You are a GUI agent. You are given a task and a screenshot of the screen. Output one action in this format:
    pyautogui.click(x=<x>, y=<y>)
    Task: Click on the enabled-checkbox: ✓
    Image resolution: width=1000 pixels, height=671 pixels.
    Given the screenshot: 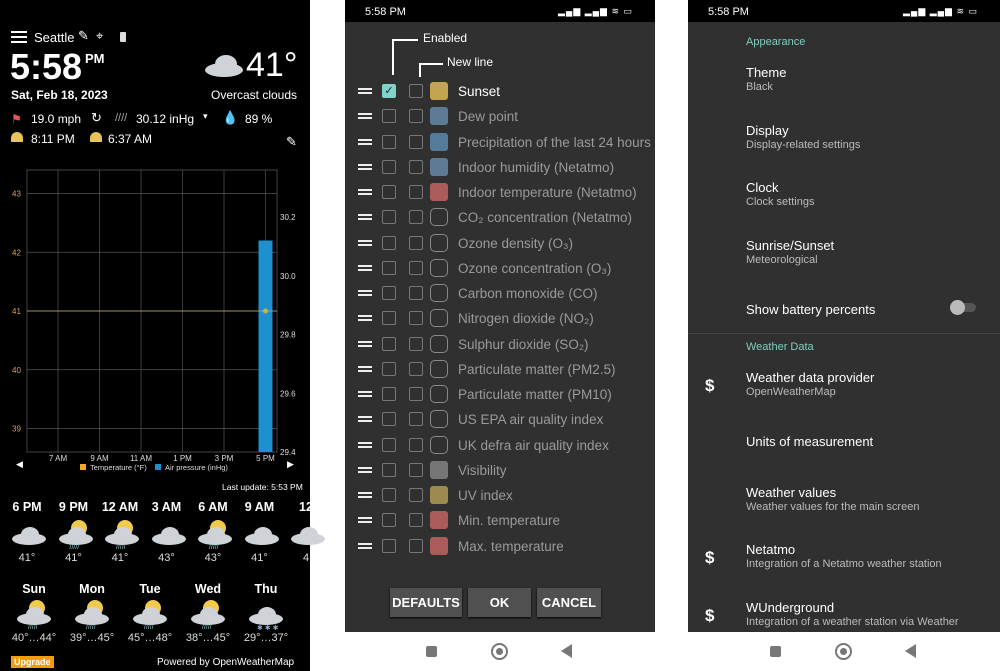 What is the action you would take?
    pyautogui.click(x=389, y=91)
    